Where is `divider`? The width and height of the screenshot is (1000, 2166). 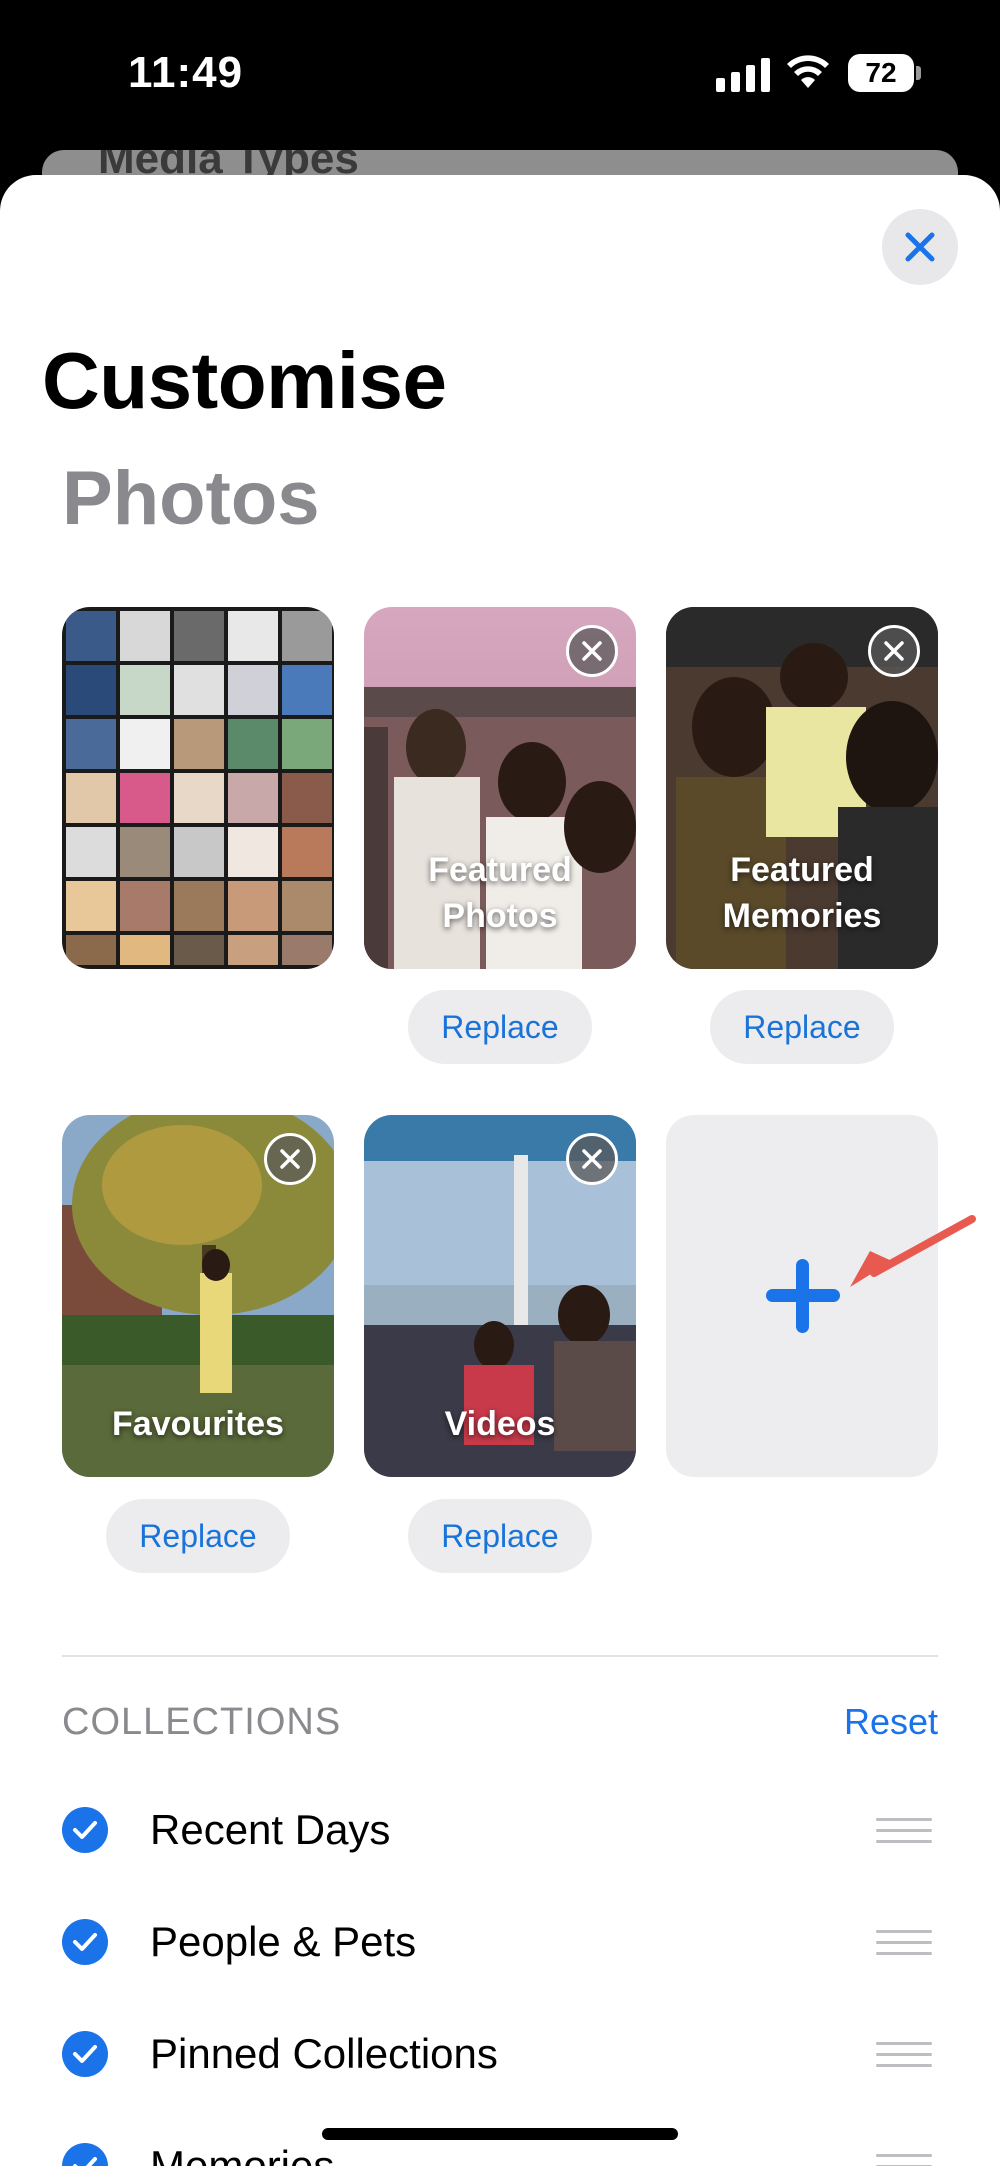
divider is located at coordinates (500, 1656).